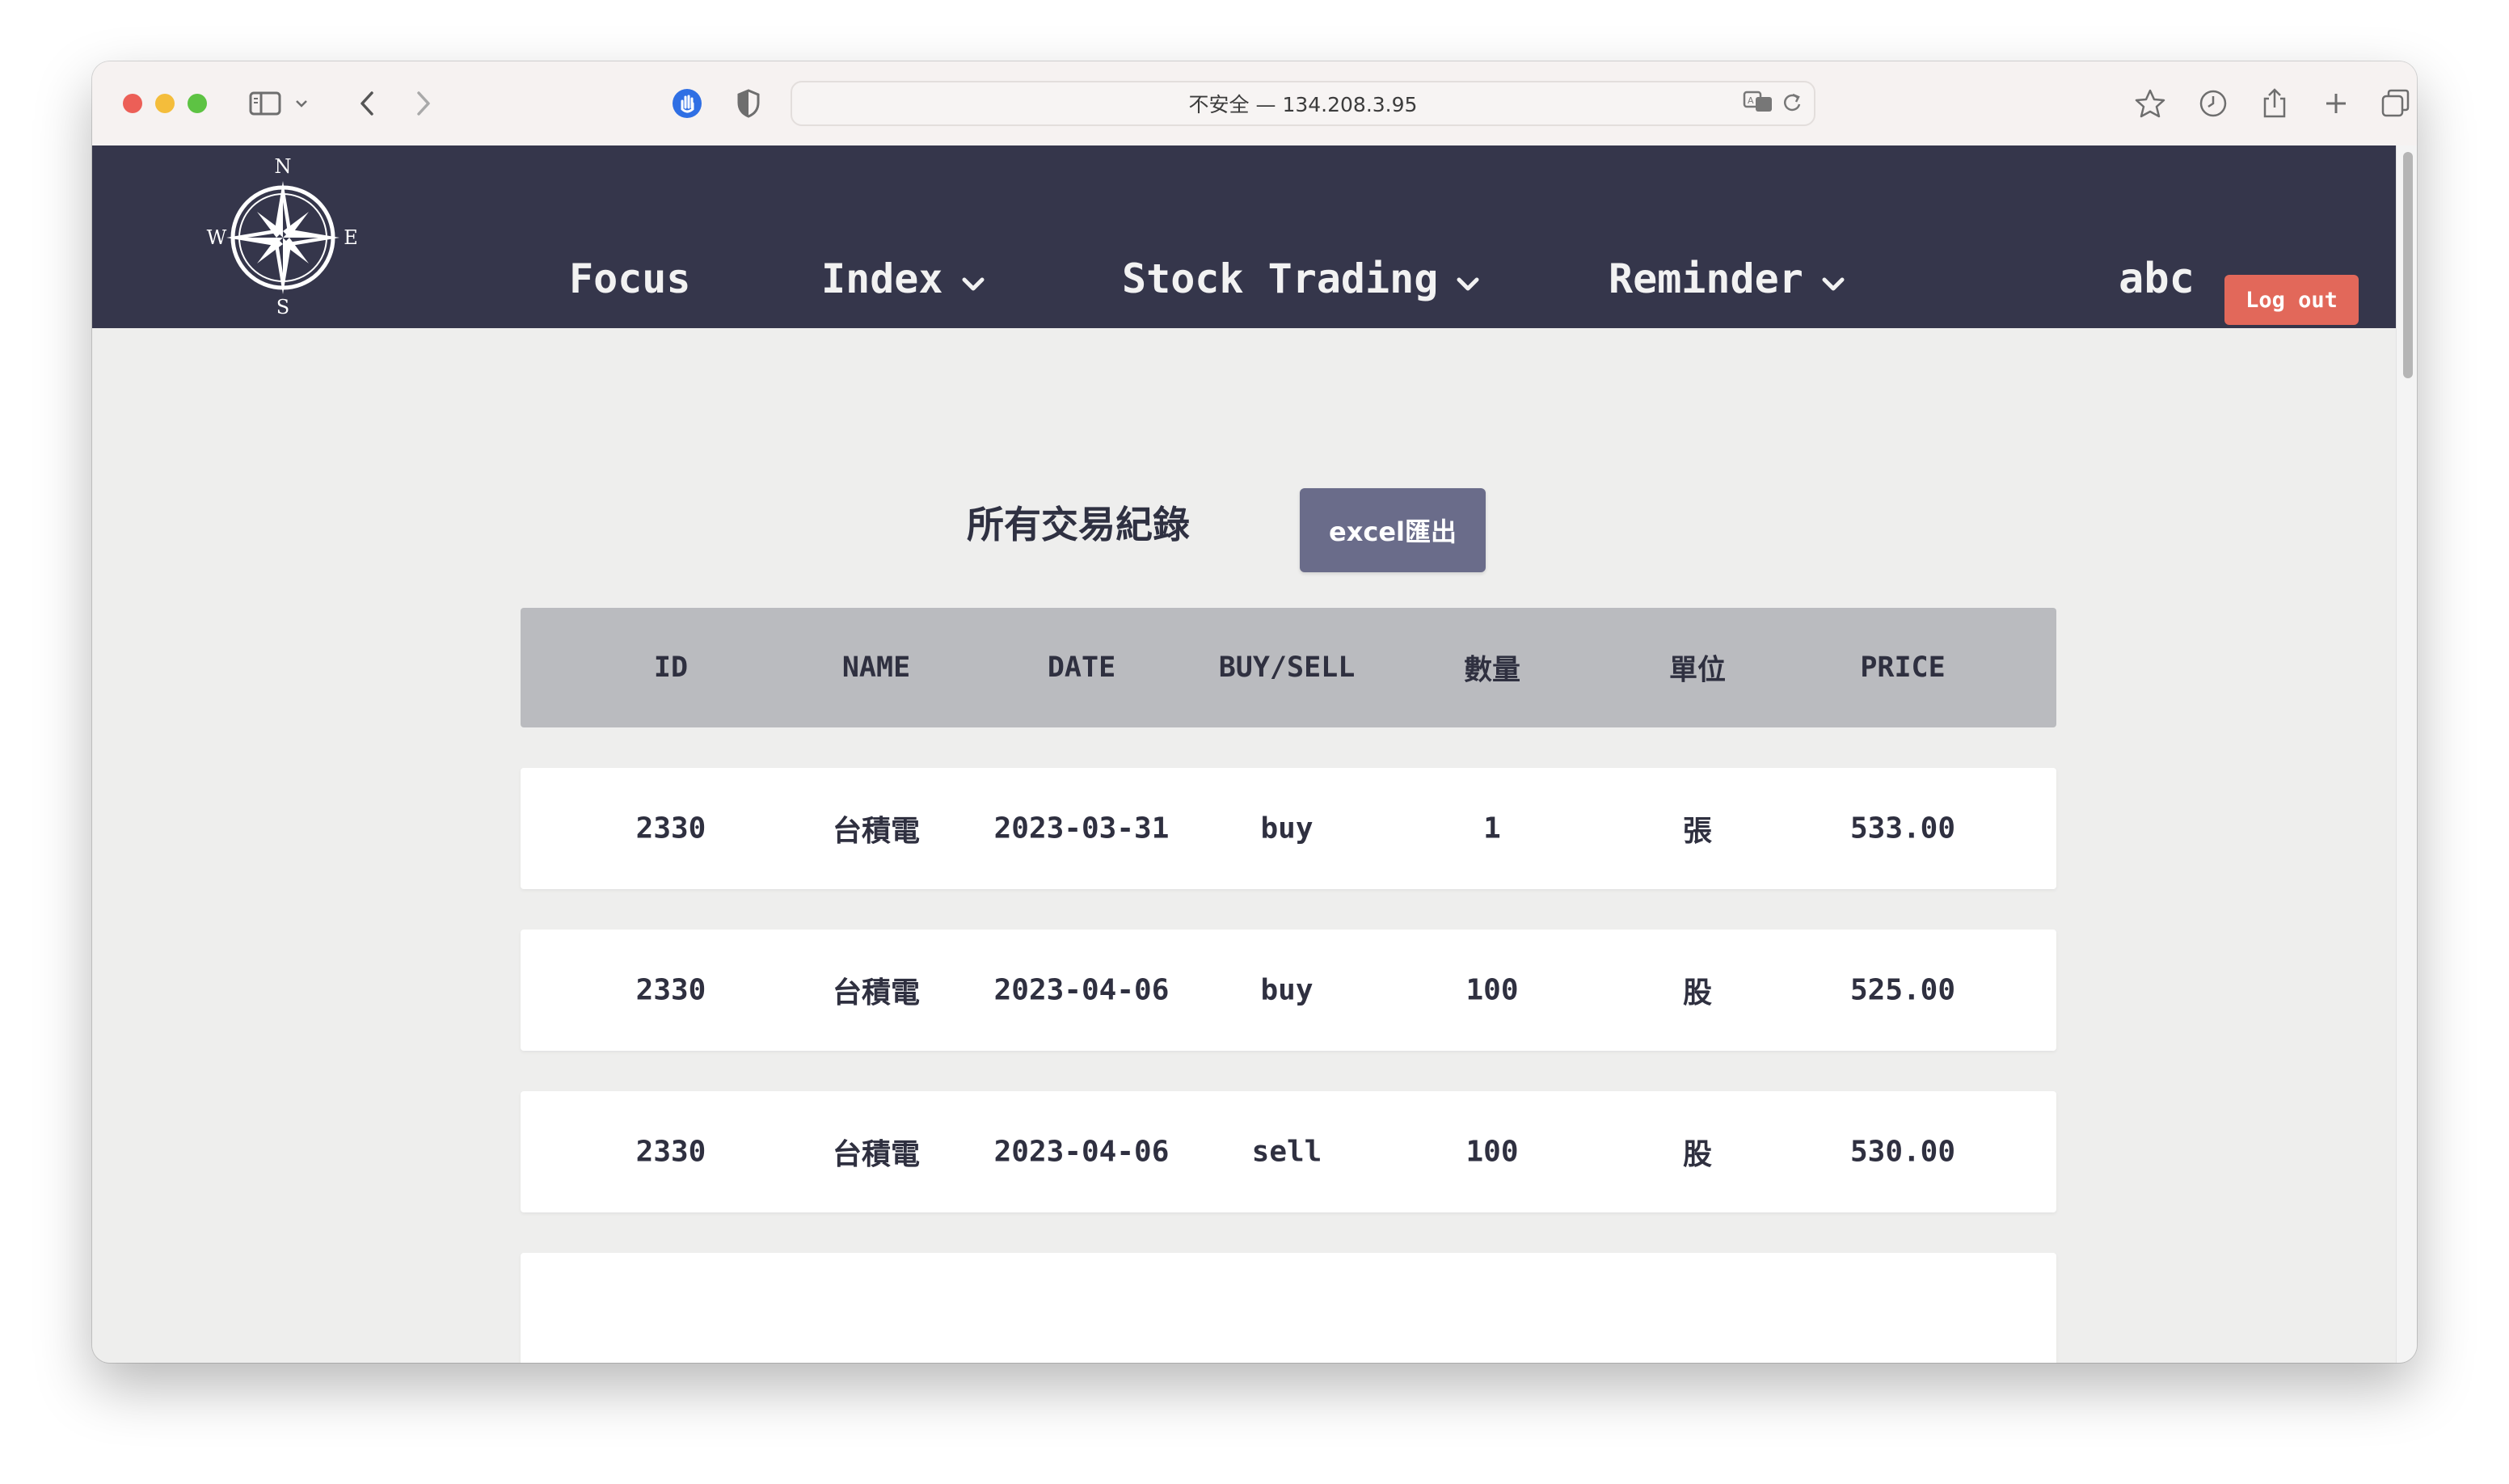 The width and height of the screenshot is (2509, 1484). Describe the element at coordinates (2275, 103) in the screenshot. I see `share-icon` at that location.